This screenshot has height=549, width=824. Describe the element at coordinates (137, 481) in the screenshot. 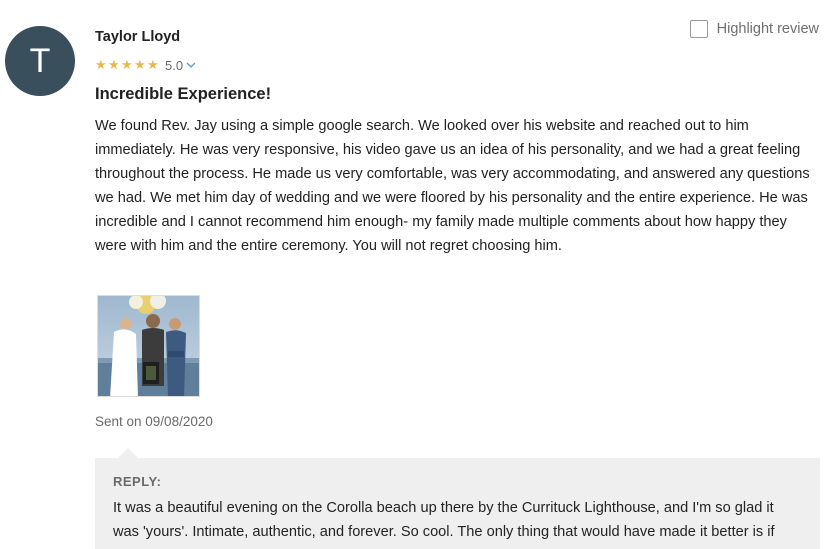

I see `reply-label: REPLY:` at that location.